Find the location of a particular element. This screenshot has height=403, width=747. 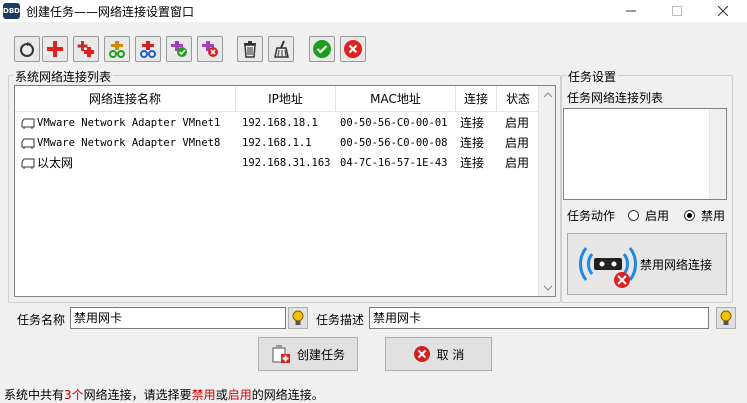

confirm-button is located at coordinates (322, 49).